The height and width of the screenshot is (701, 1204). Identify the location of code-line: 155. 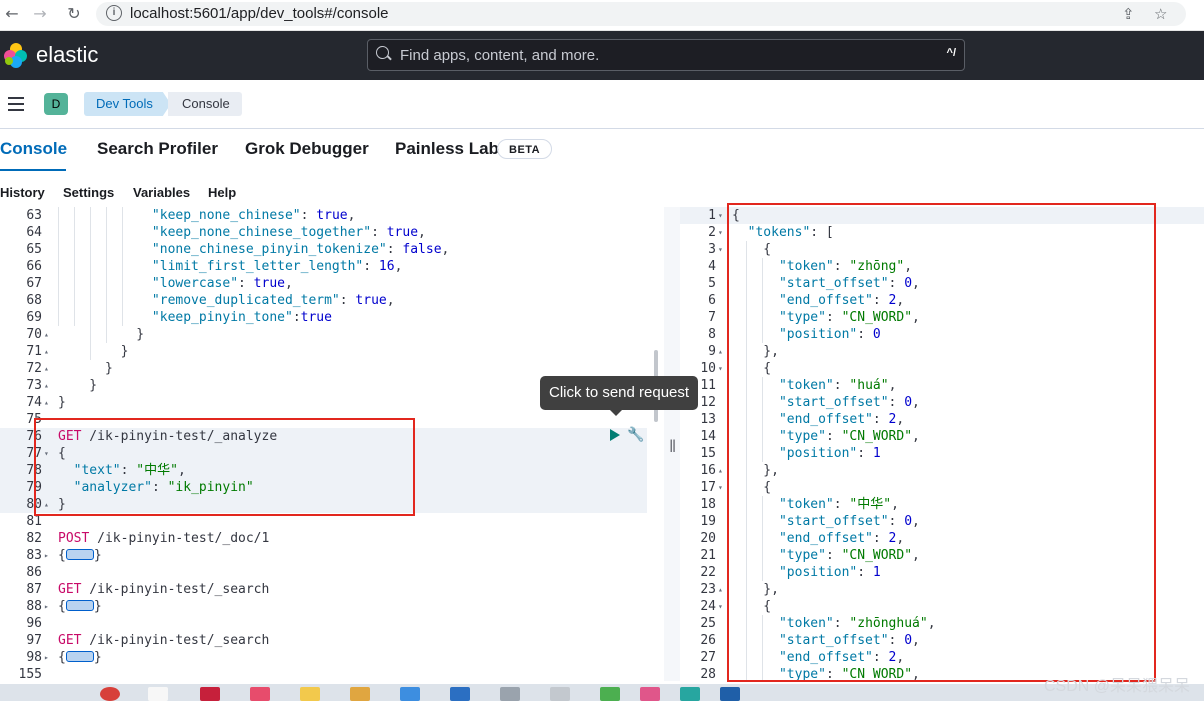
(332, 673).